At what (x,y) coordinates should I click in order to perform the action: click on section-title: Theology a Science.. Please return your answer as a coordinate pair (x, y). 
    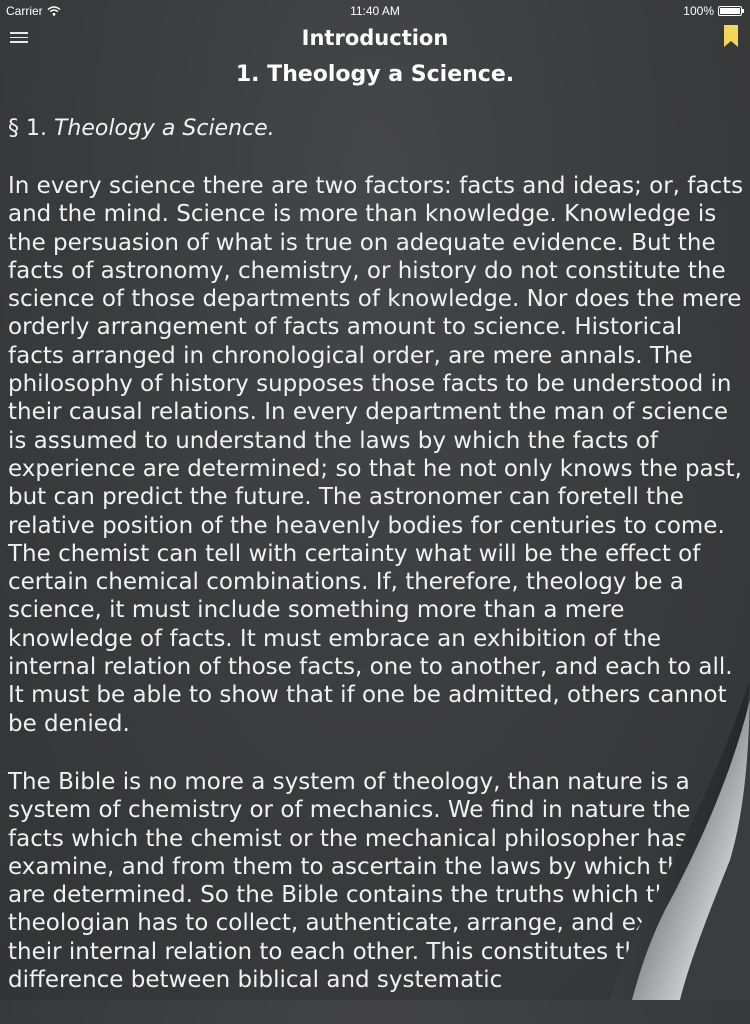
    Looking at the image, I should click on (164, 128).